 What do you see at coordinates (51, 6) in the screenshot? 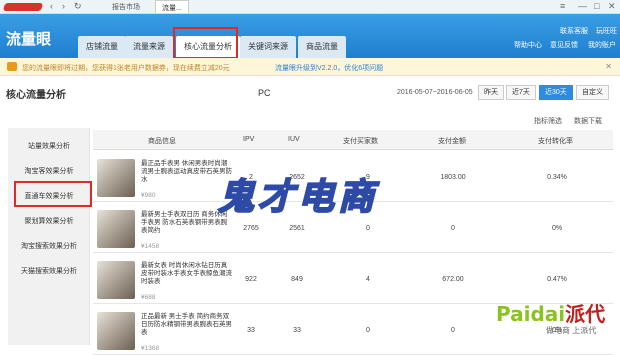
I see `back-icon: ‹` at bounding box center [51, 6].